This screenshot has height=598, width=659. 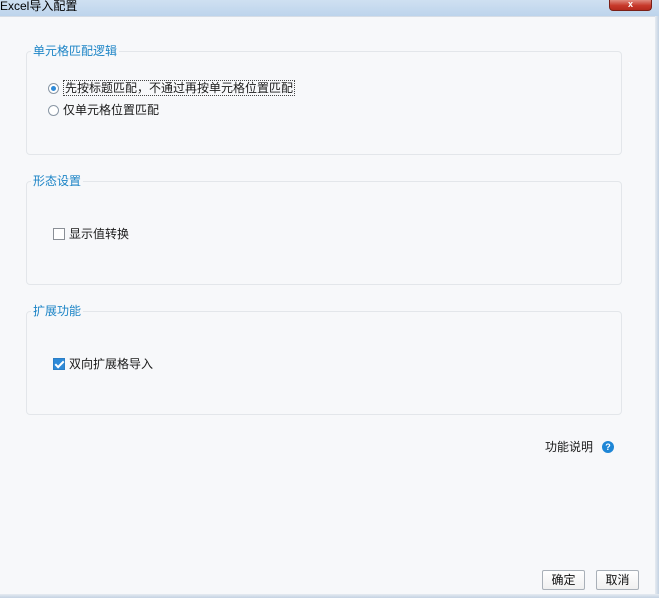 What do you see at coordinates (329, 16) in the screenshot?
I see `title-divider` at bounding box center [329, 16].